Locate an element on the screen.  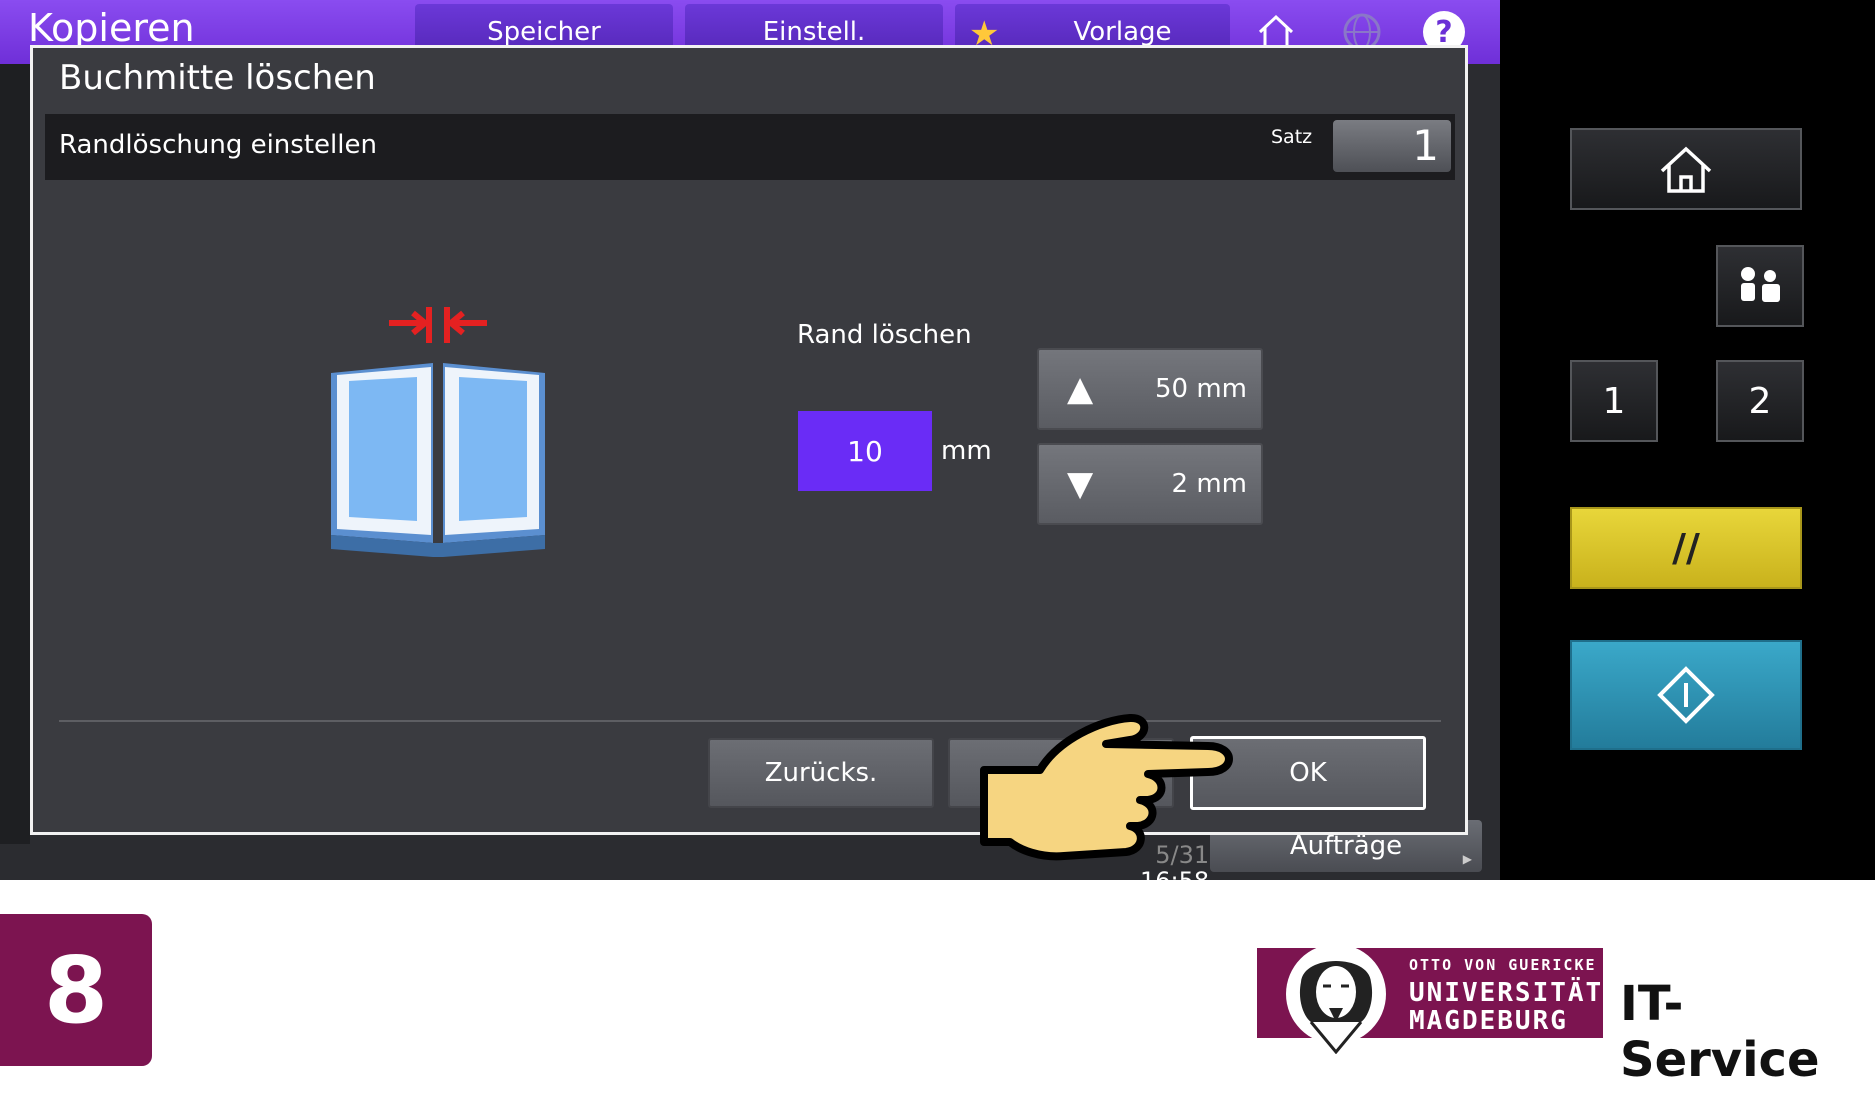
tab-label: Vorlage is located at coordinates (1122, 32).